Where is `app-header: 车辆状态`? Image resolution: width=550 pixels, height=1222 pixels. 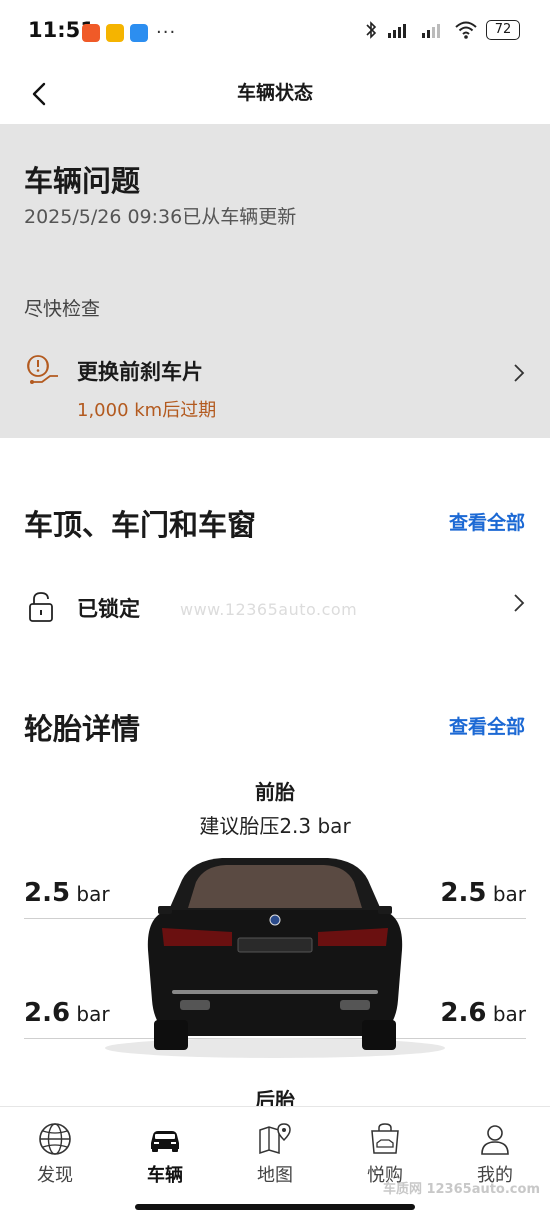
app-header: 车辆状态 is located at coordinates (275, 93).